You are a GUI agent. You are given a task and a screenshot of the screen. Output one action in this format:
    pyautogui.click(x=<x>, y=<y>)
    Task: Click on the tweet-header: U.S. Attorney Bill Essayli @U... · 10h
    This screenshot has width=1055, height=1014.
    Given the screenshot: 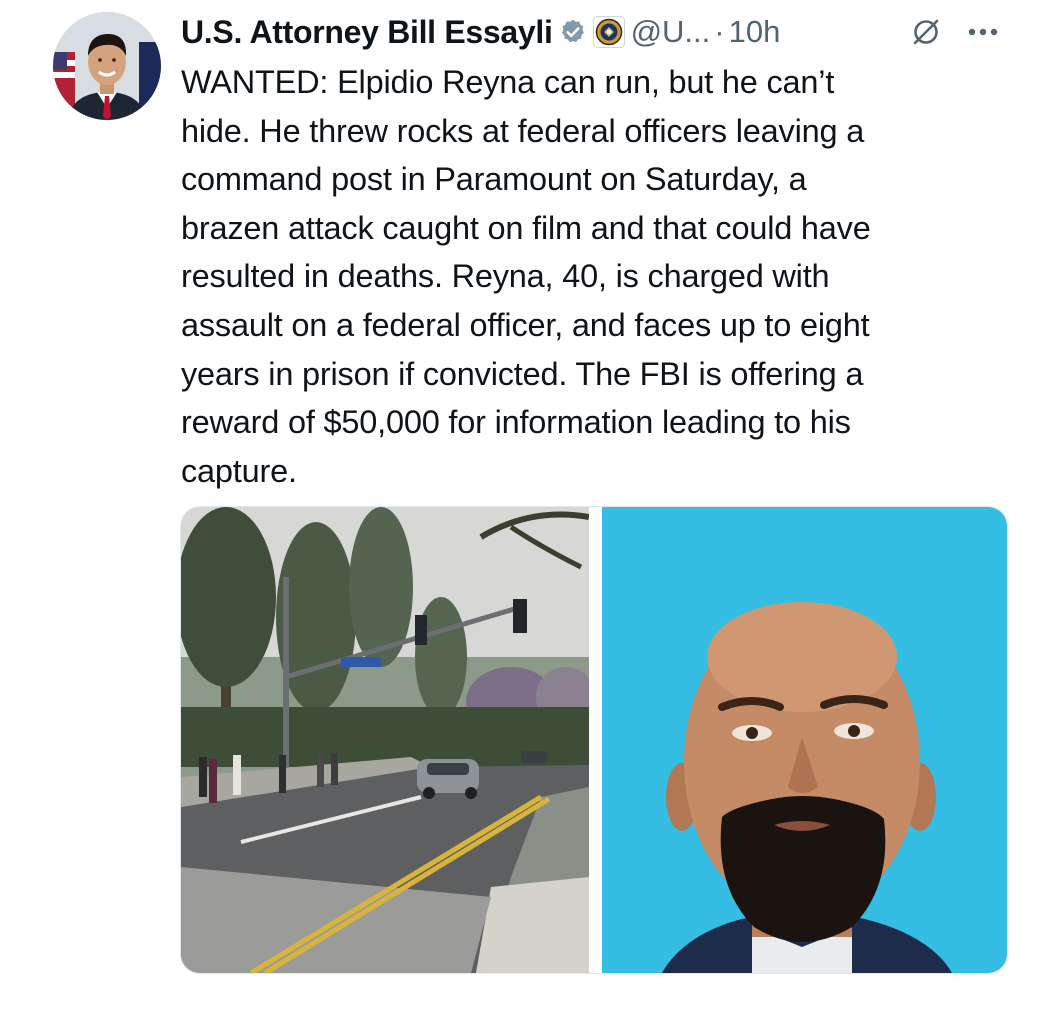 What is the action you would take?
    pyautogui.click(x=596, y=32)
    